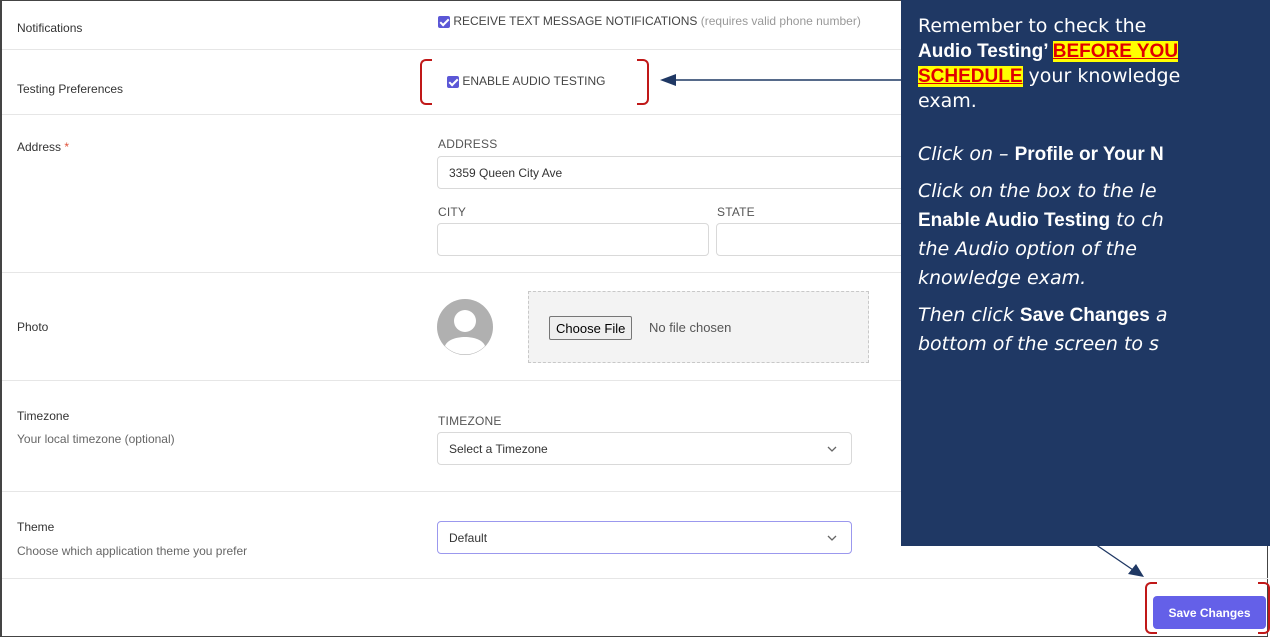 The height and width of the screenshot is (639, 1270). What do you see at coordinates (644, 537) in the screenshot?
I see `theme-select: Default` at bounding box center [644, 537].